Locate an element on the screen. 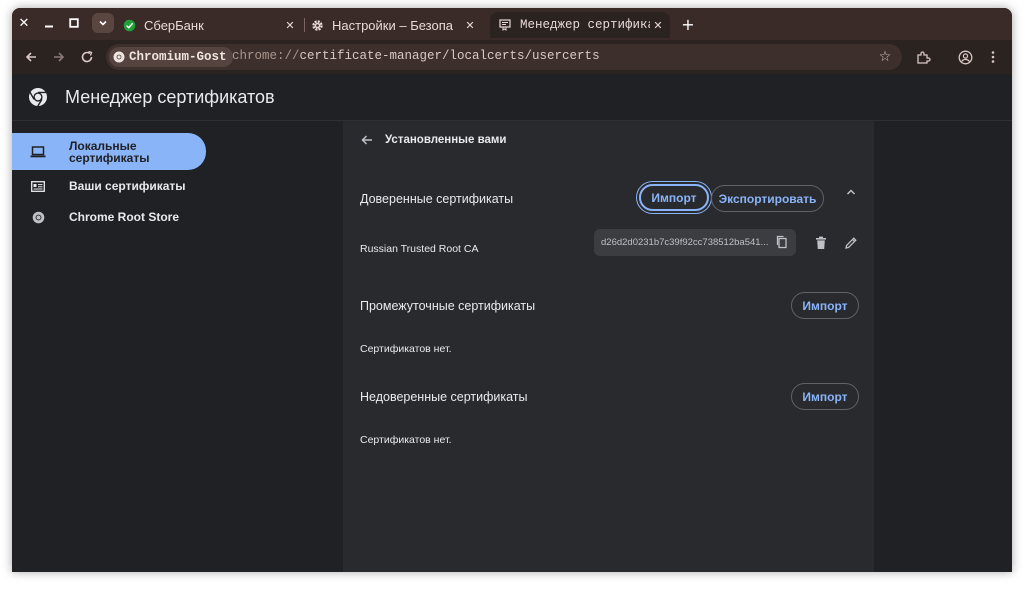 This screenshot has width=1024, height=597. sidebar-item-chrome-root-store: Chrome Root Store is located at coordinates (109, 217).